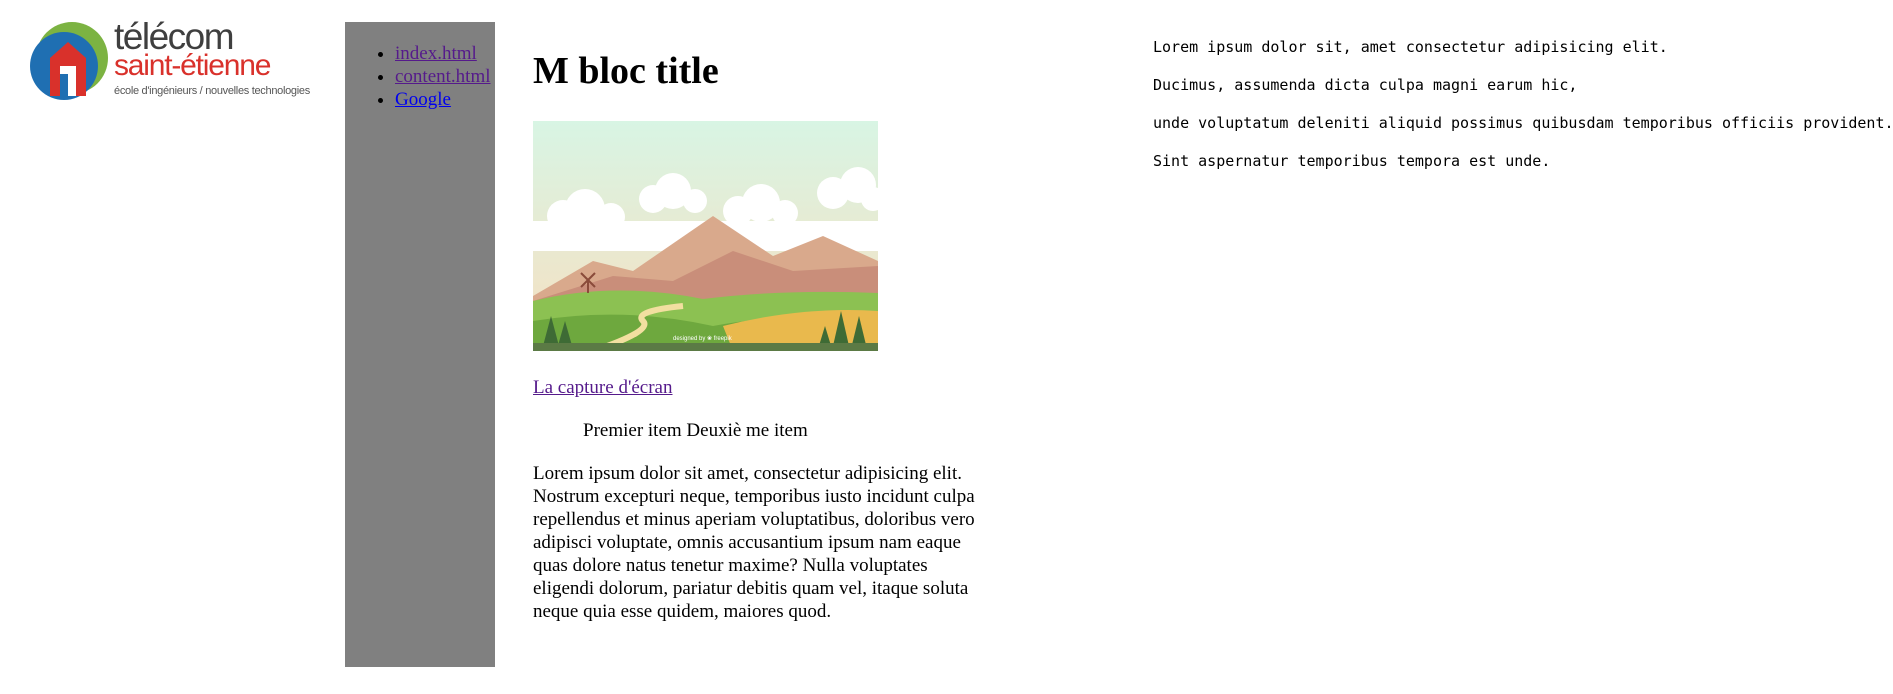 This screenshot has width=1893, height=694. Describe the element at coordinates (69, 61) in the screenshot. I see `logo-mark-icon` at that location.